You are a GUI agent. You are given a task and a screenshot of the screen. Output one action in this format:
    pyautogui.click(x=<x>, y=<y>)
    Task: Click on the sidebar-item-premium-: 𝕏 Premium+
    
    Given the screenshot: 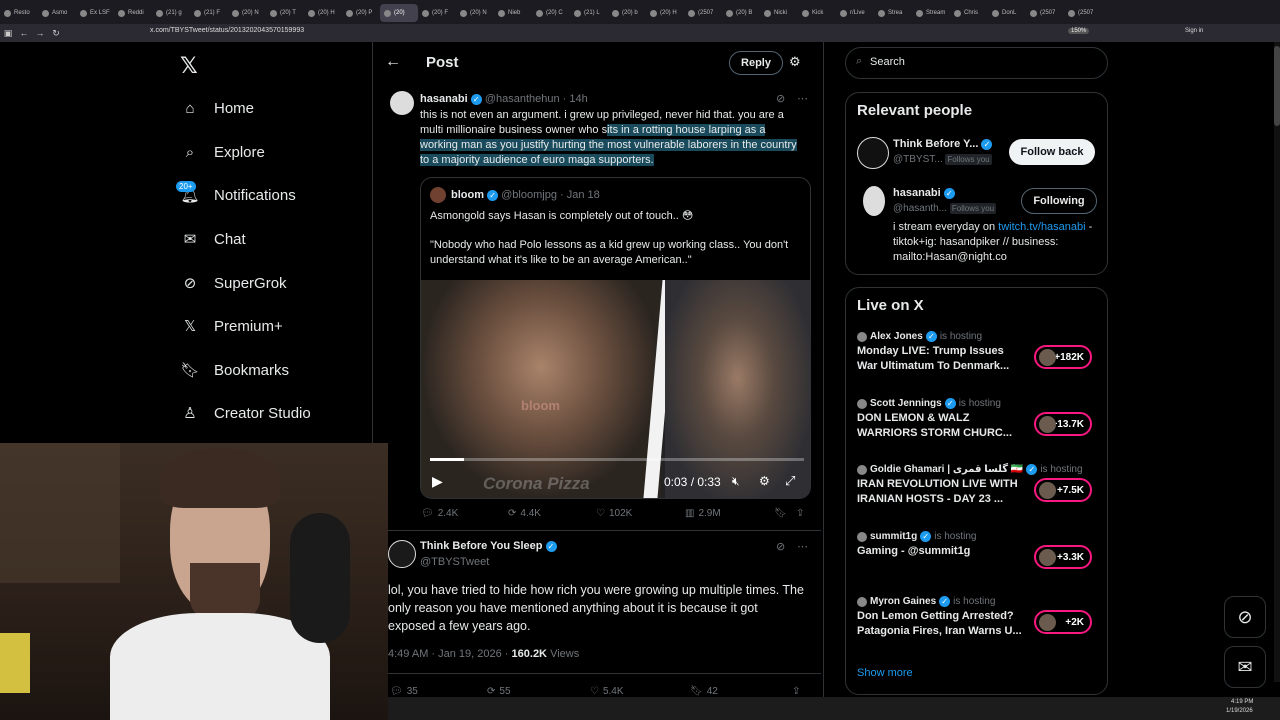 What is the action you would take?
    pyautogui.click(x=231, y=326)
    